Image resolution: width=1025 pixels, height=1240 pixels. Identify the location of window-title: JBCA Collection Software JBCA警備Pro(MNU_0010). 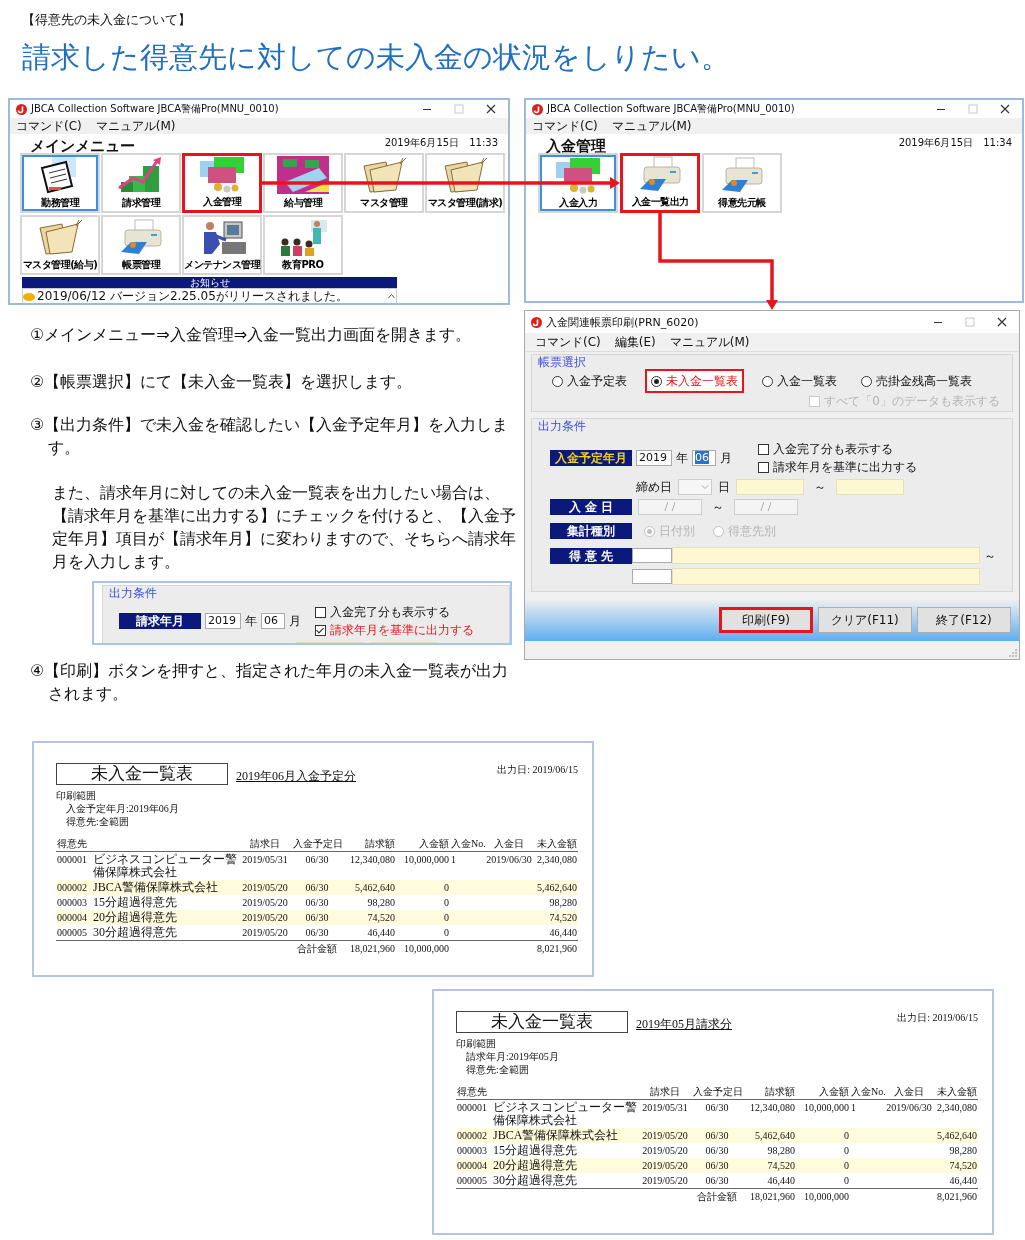
(671, 109).